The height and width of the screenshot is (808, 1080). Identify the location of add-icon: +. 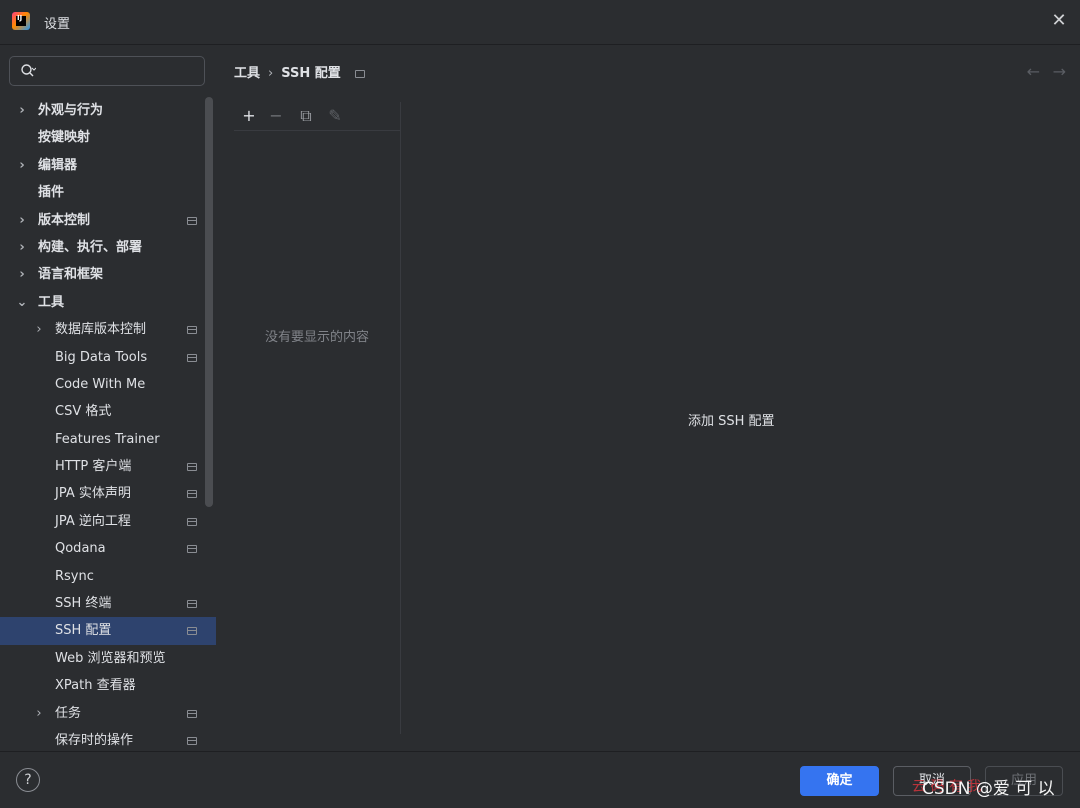
(249, 116).